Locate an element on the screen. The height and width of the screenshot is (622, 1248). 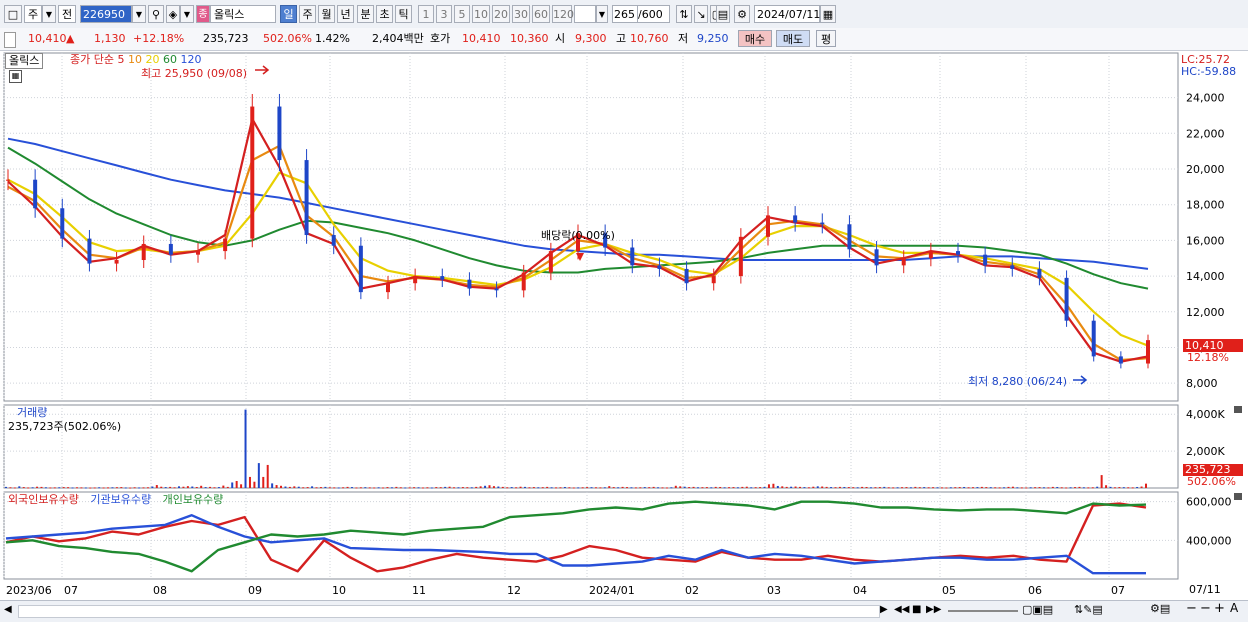
settings-gear-icon: ⚙ is located at coordinates (742, 14).